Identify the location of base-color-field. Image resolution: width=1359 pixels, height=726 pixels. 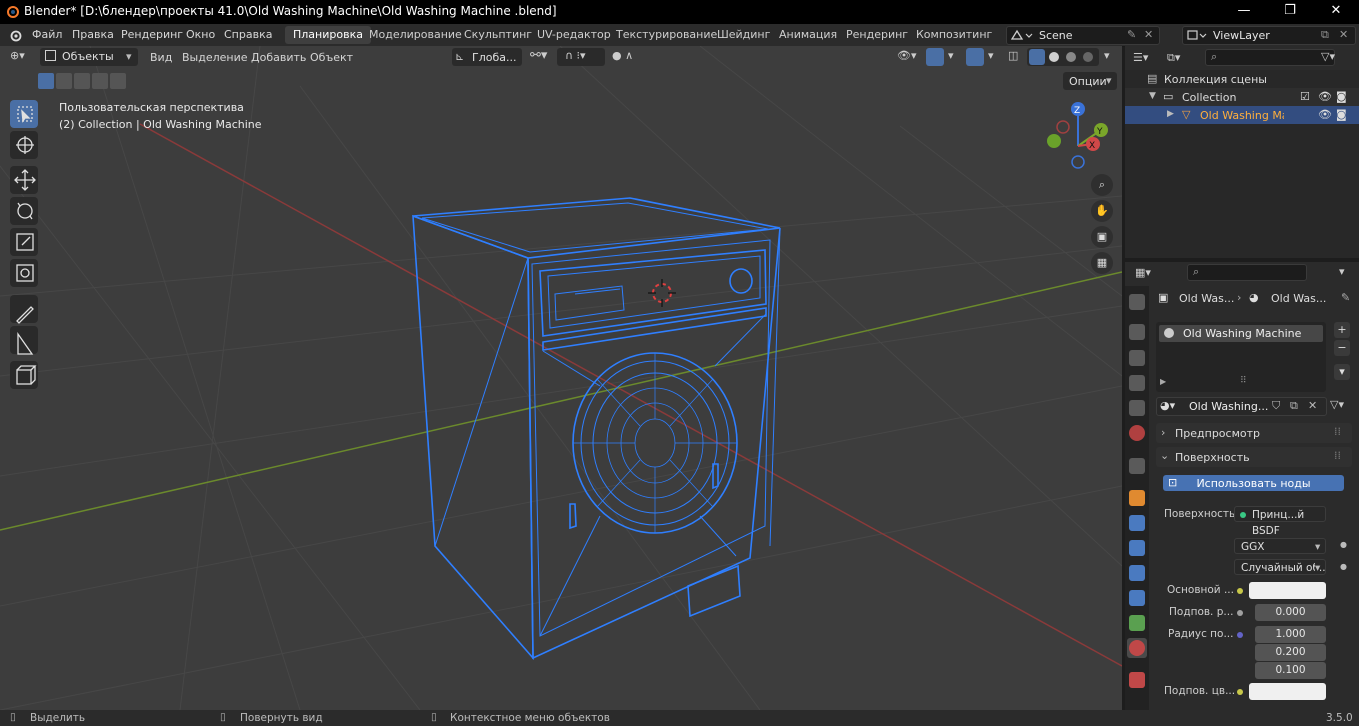
(1287, 590).